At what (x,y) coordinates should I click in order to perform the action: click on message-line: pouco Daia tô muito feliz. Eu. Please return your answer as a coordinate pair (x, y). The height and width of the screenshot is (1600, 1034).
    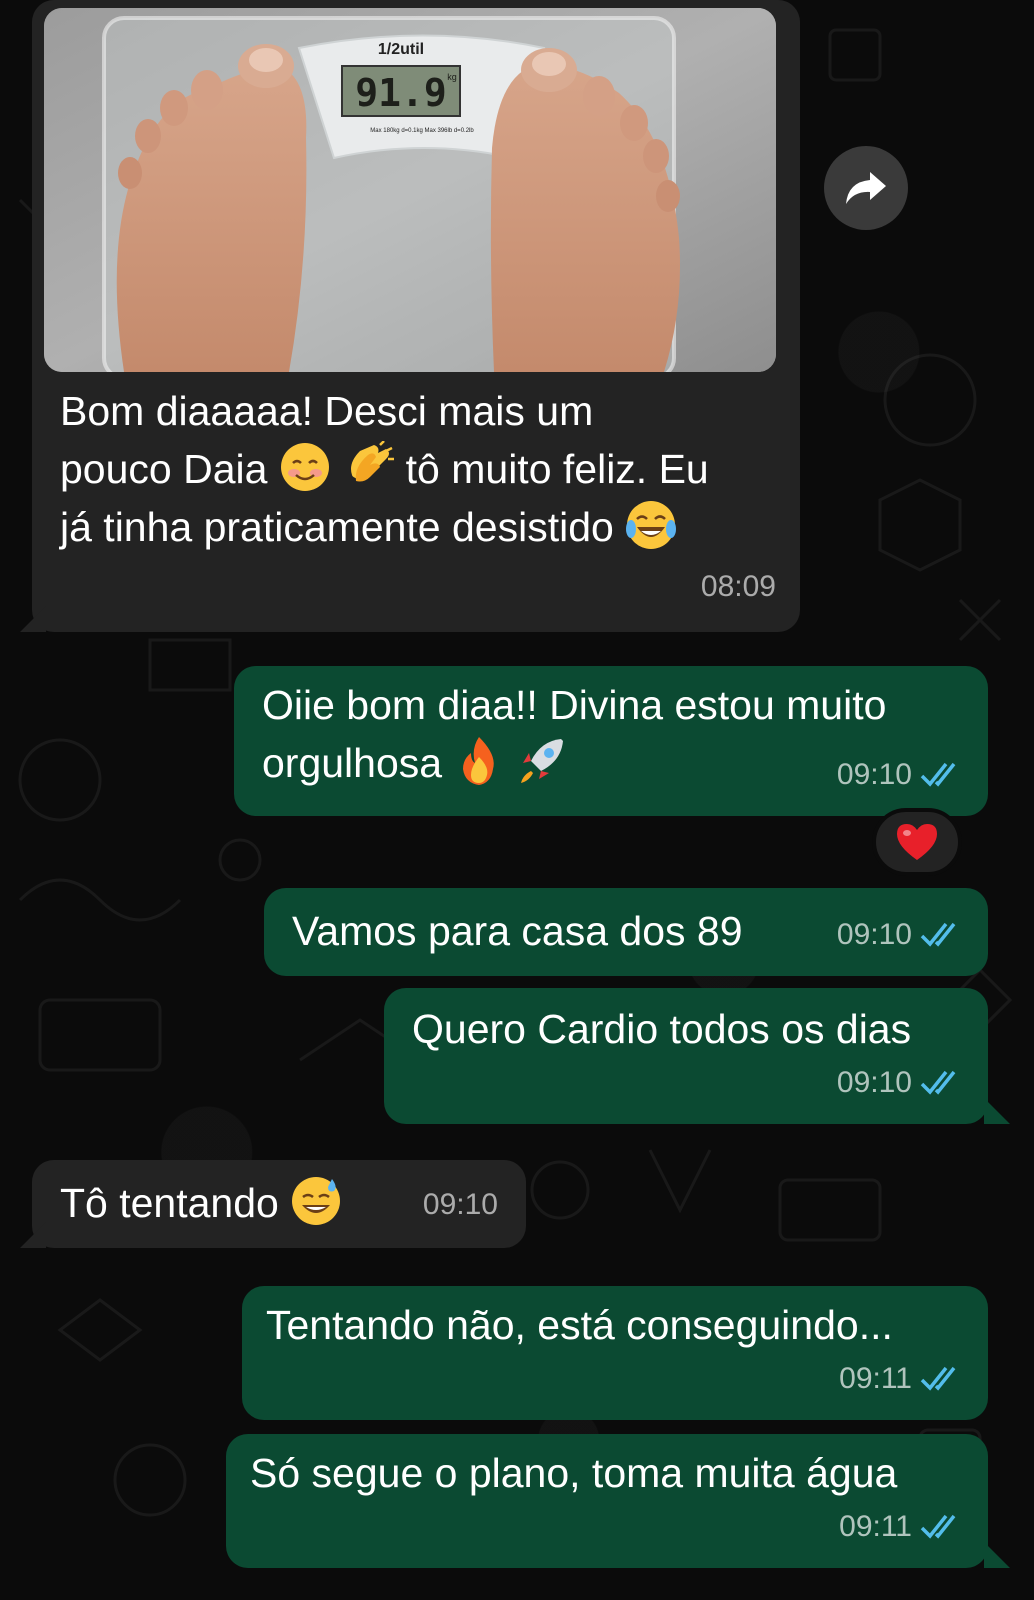
    Looking at the image, I should click on (420, 469).